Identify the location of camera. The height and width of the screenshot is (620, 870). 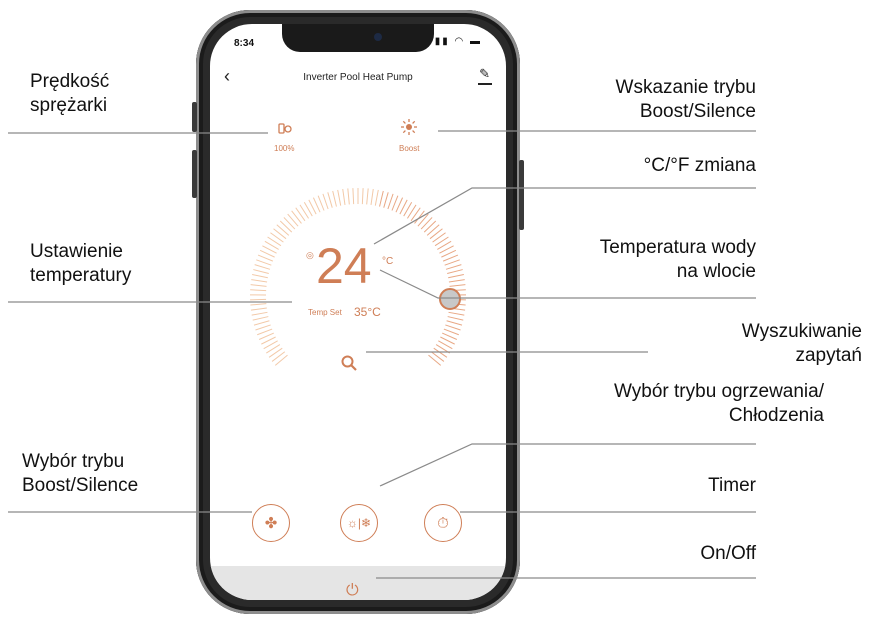
(378, 37).